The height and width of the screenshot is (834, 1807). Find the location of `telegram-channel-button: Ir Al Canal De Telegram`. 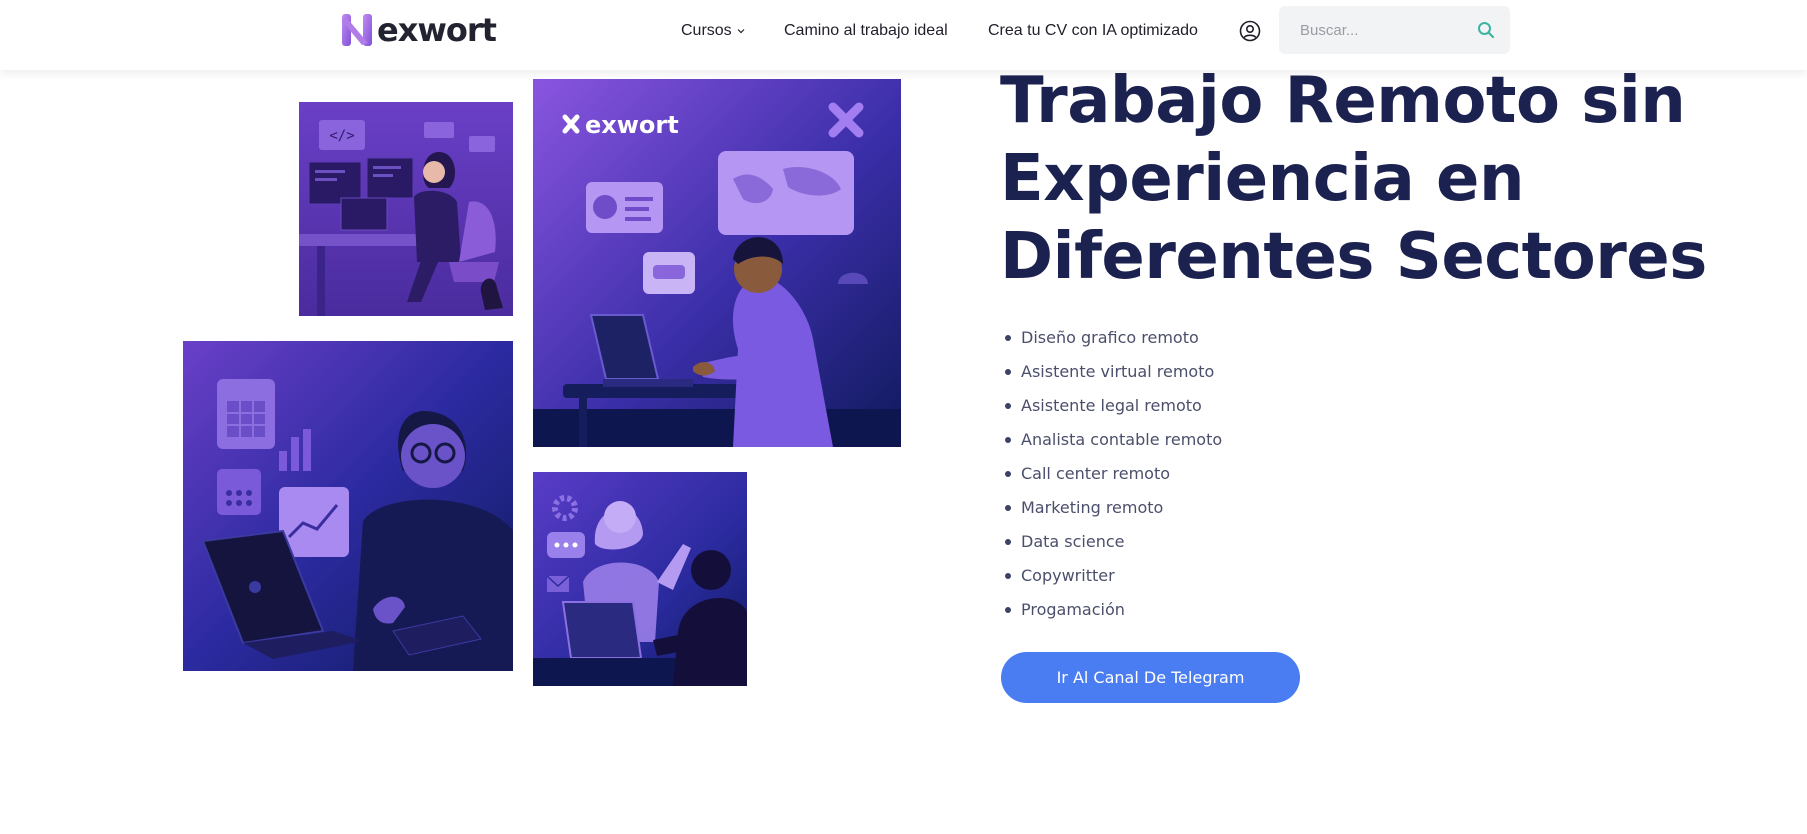

telegram-channel-button: Ir Al Canal De Telegram is located at coordinates (1150, 677).